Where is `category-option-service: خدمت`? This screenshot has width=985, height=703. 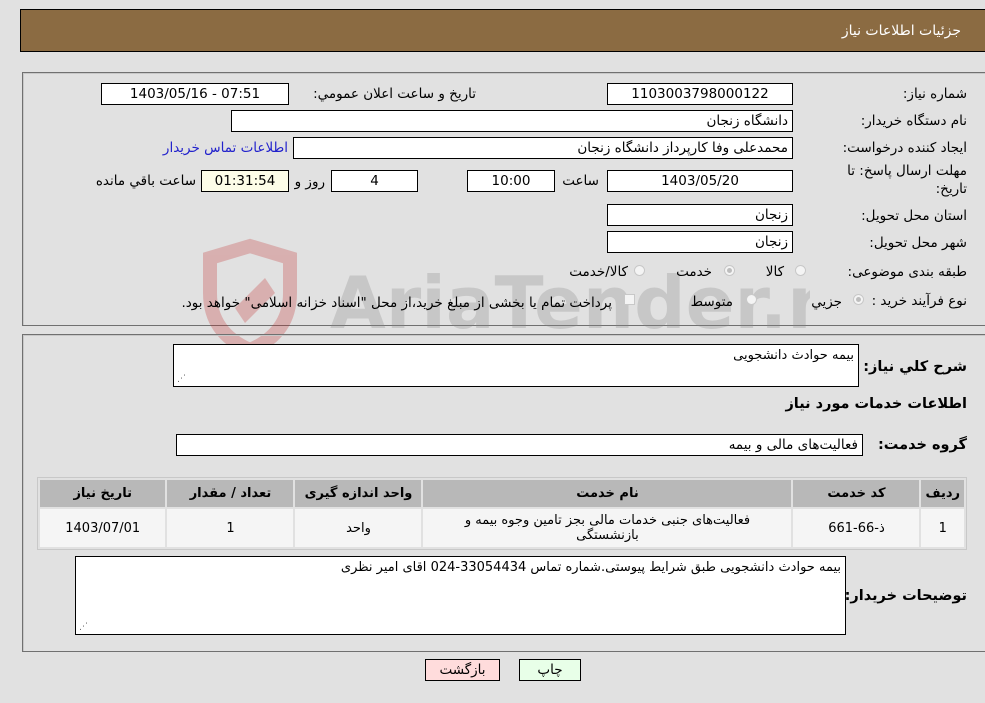 category-option-service: خدمت is located at coordinates (694, 272).